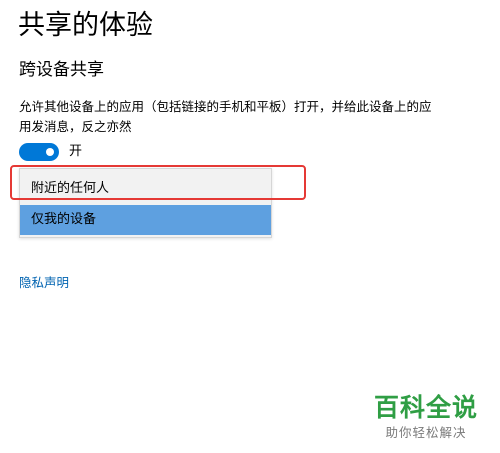 This screenshot has width=500, height=453. Describe the element at coordinates (145, 220) in the screenshot. I see `dropdown-option-my-devices: 仅我的设备` at that location.